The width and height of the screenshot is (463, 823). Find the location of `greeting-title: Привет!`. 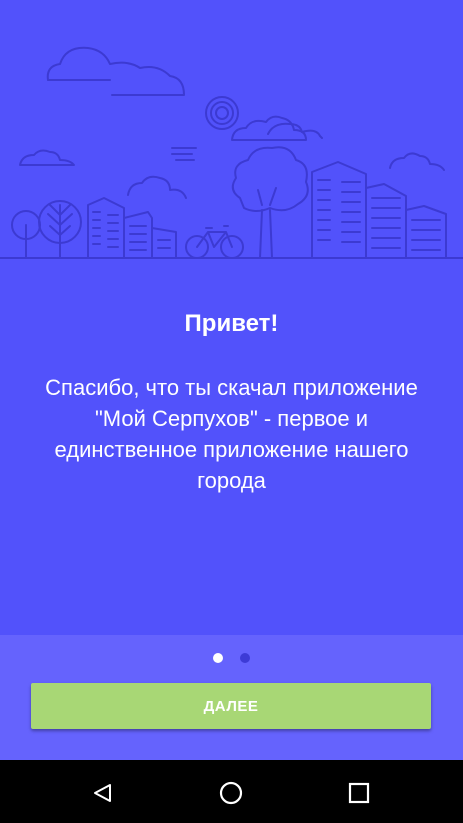

greeting-title: Привет! is located at coordinates (231, 323).